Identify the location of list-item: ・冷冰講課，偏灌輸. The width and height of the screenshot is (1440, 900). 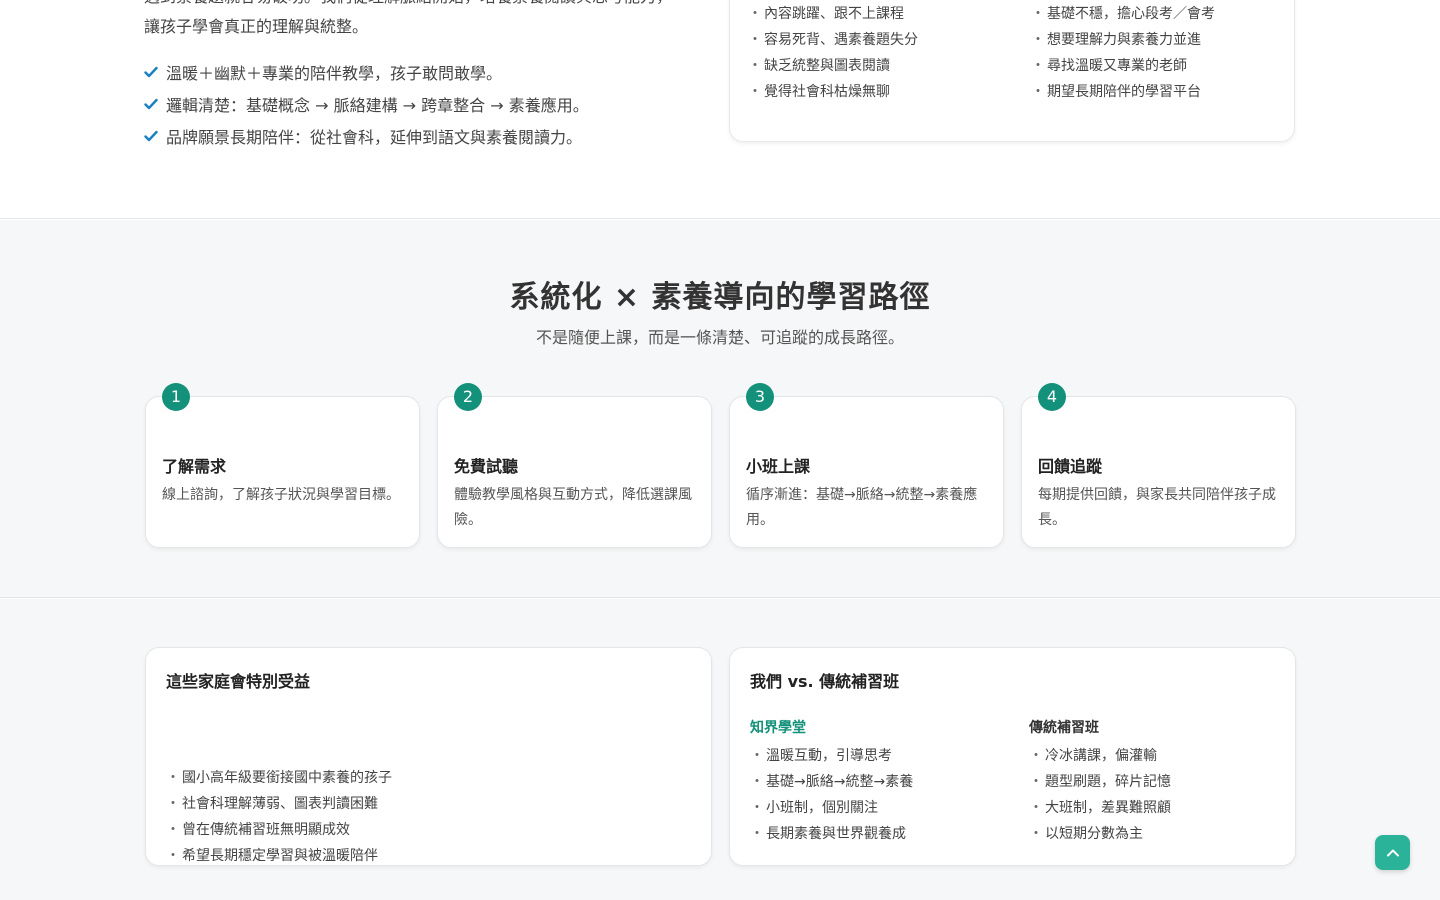
(1100, 756).